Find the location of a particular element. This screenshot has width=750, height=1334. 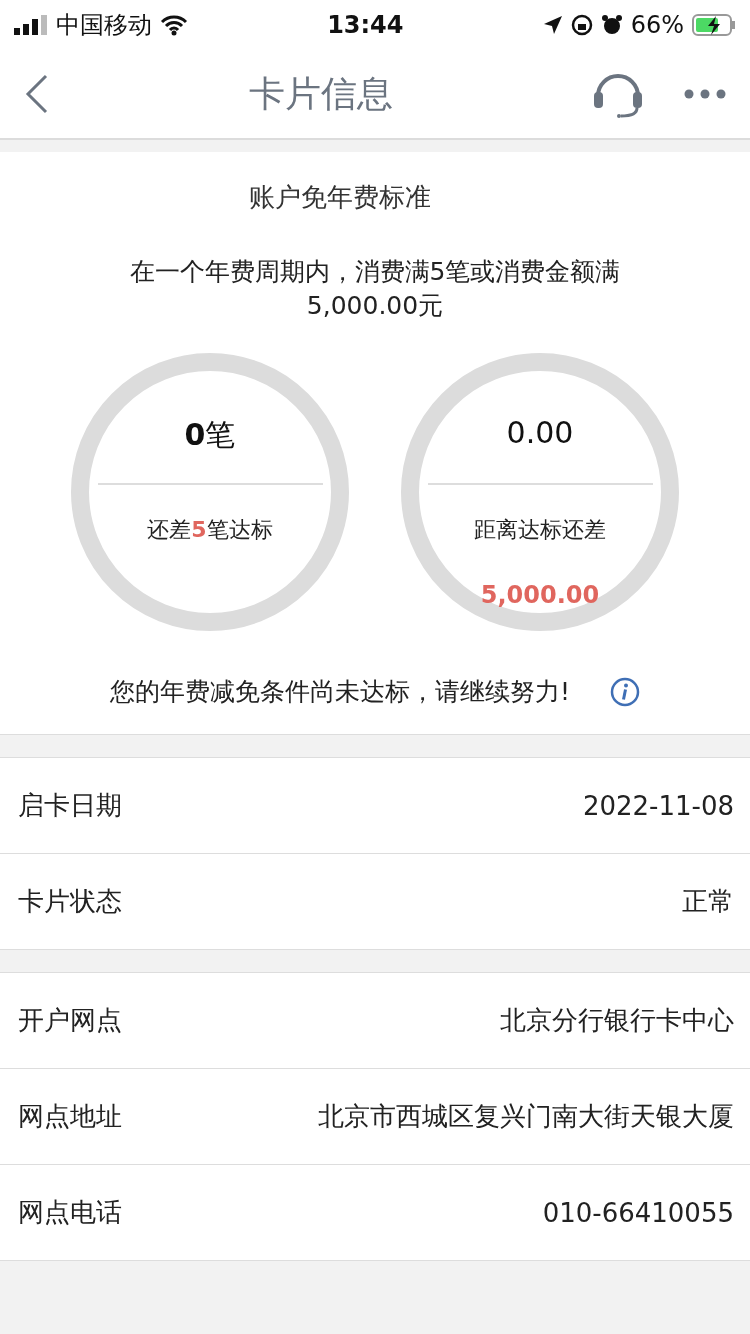

row-value: 北京分行银行卡中心 is located at coordinates (617, 1020).